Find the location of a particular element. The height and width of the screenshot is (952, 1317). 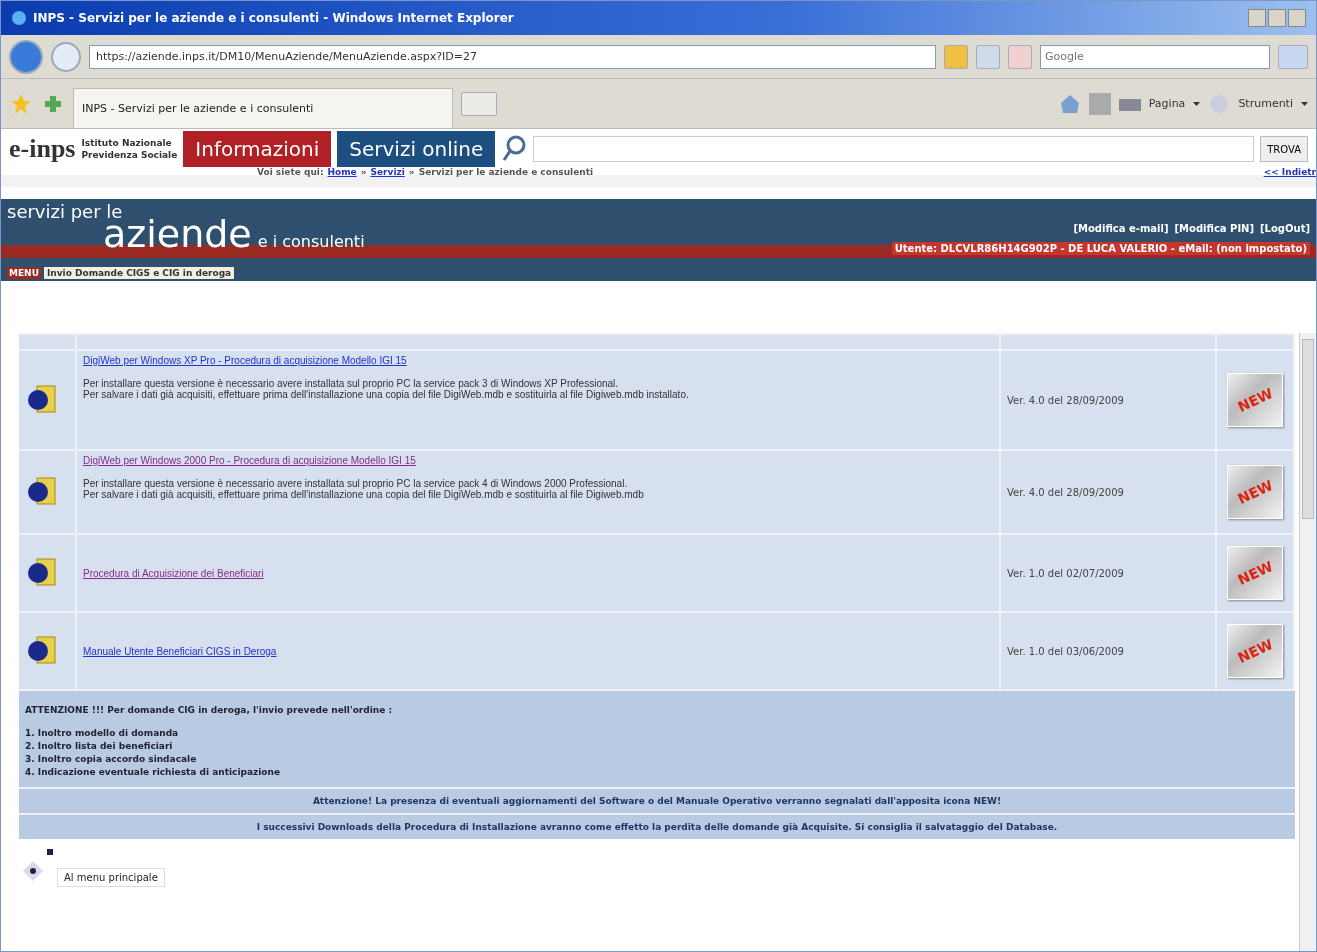

minimize-button is located at coordinates (1257, 18).